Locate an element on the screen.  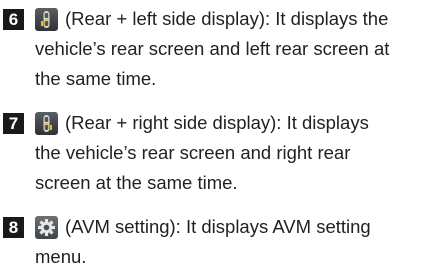
item-text-line: (Rear + right side display): It displays is located at coordinates (217, 122).